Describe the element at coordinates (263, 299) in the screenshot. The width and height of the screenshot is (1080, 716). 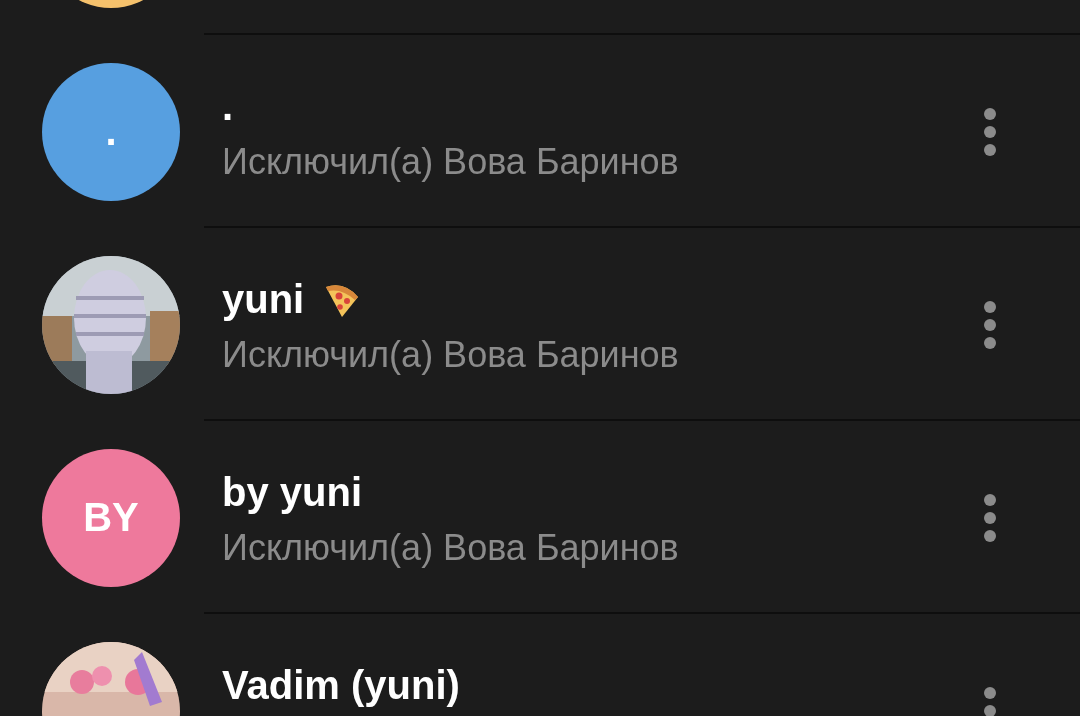
I see `member-name: yuni` at that location.